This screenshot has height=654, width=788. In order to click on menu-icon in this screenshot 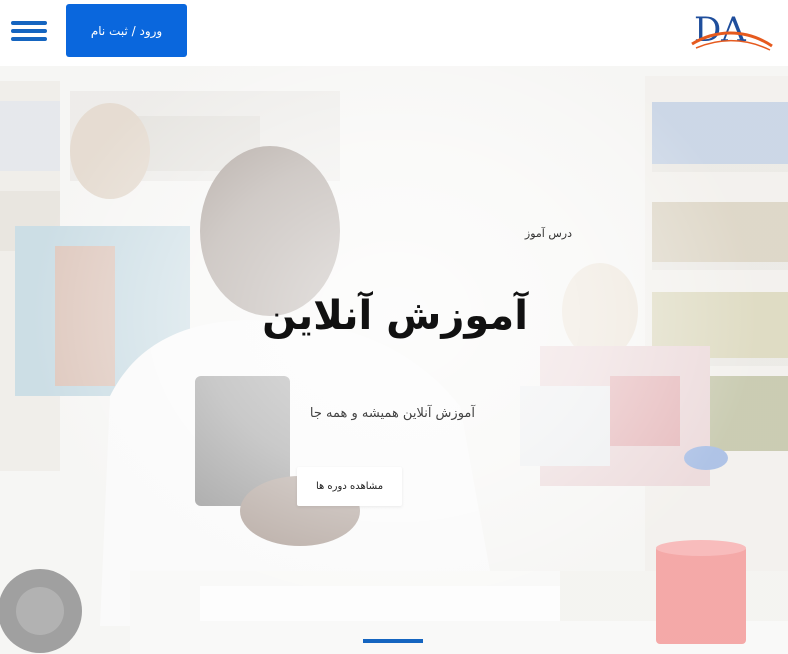, I will do `click(29, 31)`.